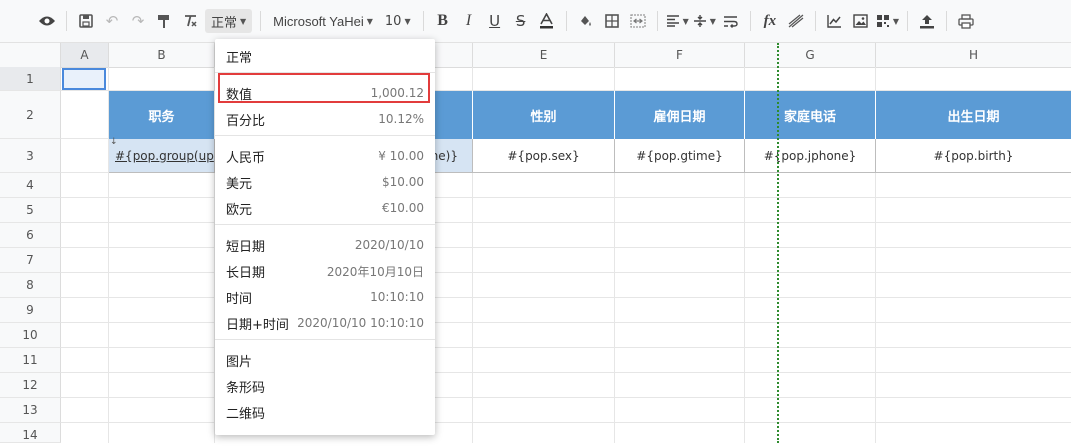 Image resolution: width=1071 pixels, height=448 pixels. I want to click on clear-format-icon, so click(190, 21).